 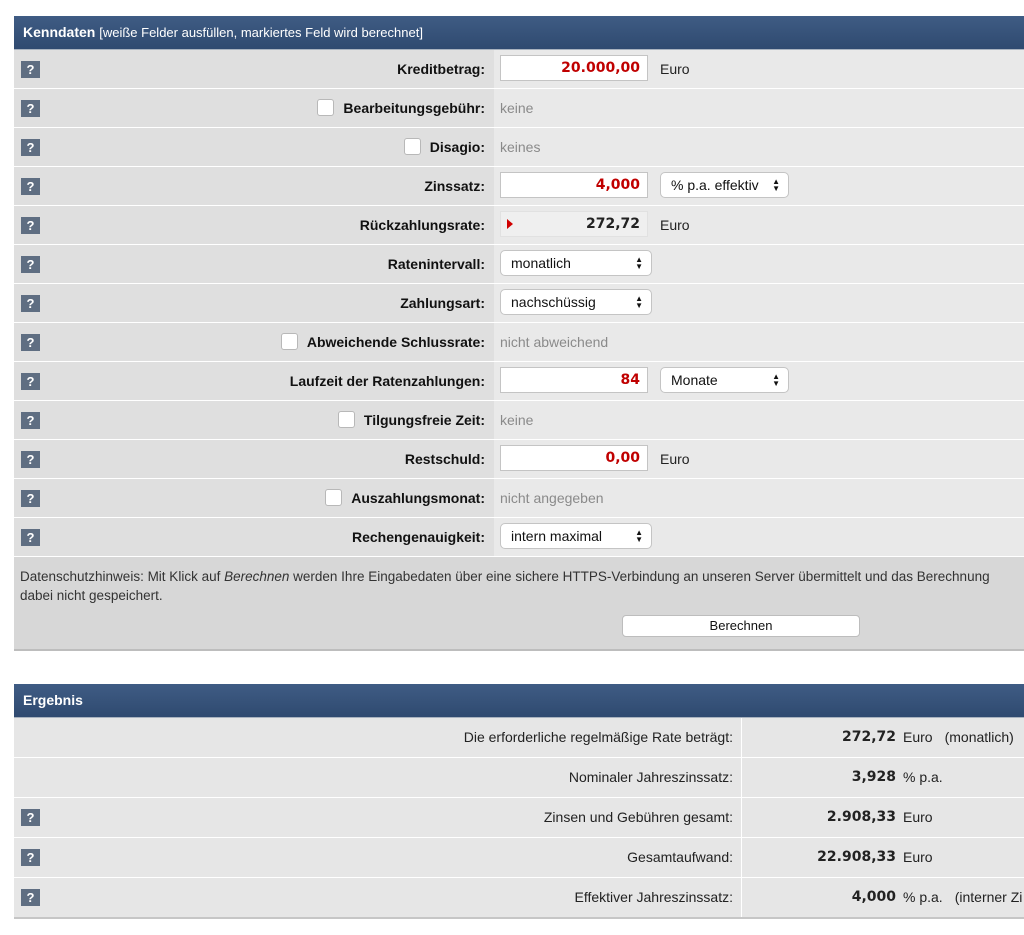 I want to click on result-note: (monatlich), so click(x=979, y=737).